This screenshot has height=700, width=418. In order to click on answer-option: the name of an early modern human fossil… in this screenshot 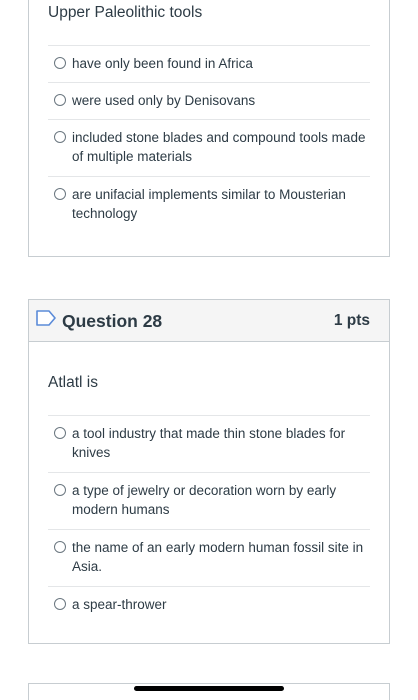, I will do `click(209, 557)`.